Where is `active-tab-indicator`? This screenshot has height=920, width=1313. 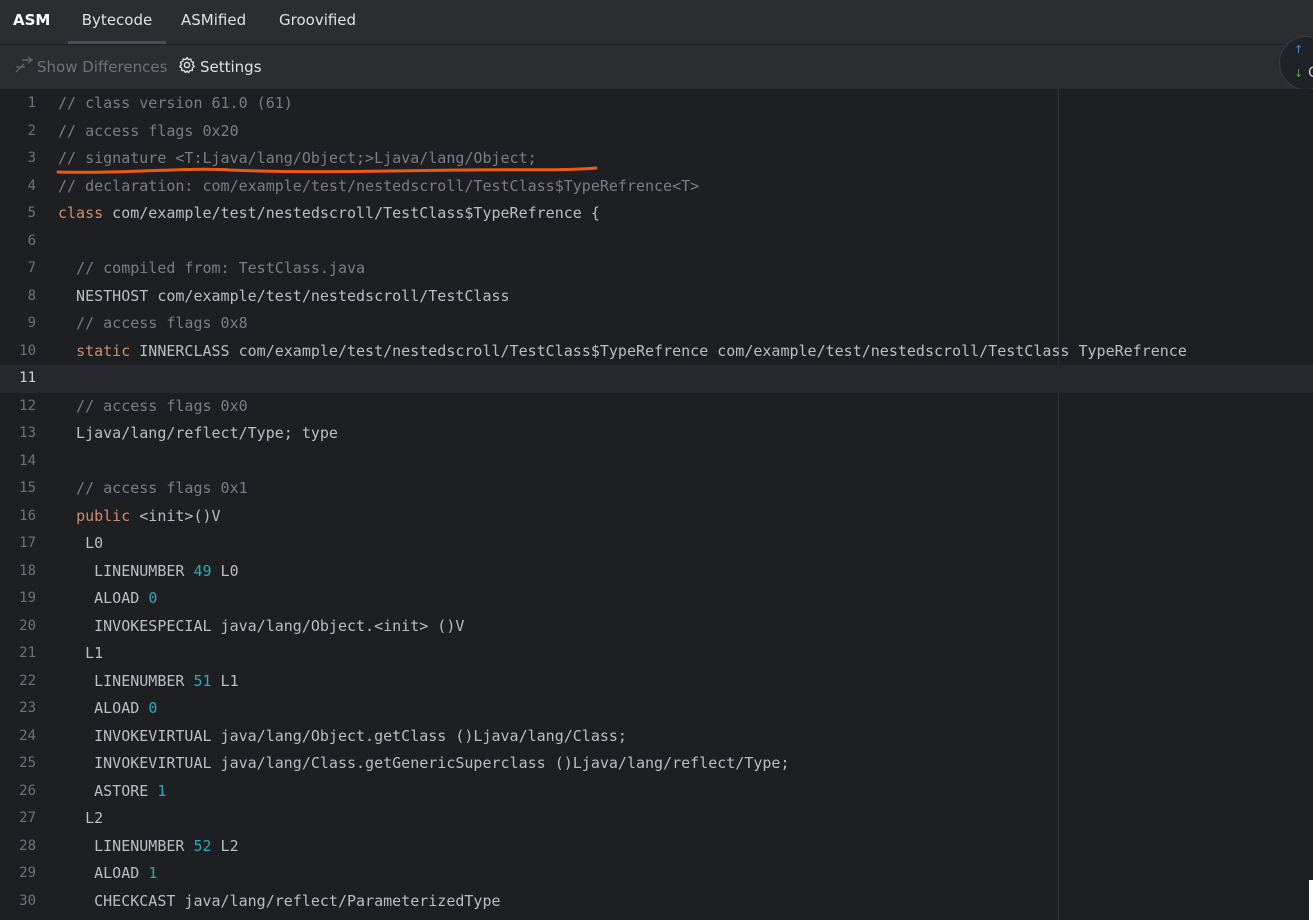
active-tab-indicator is located at coordinates (117, 42).